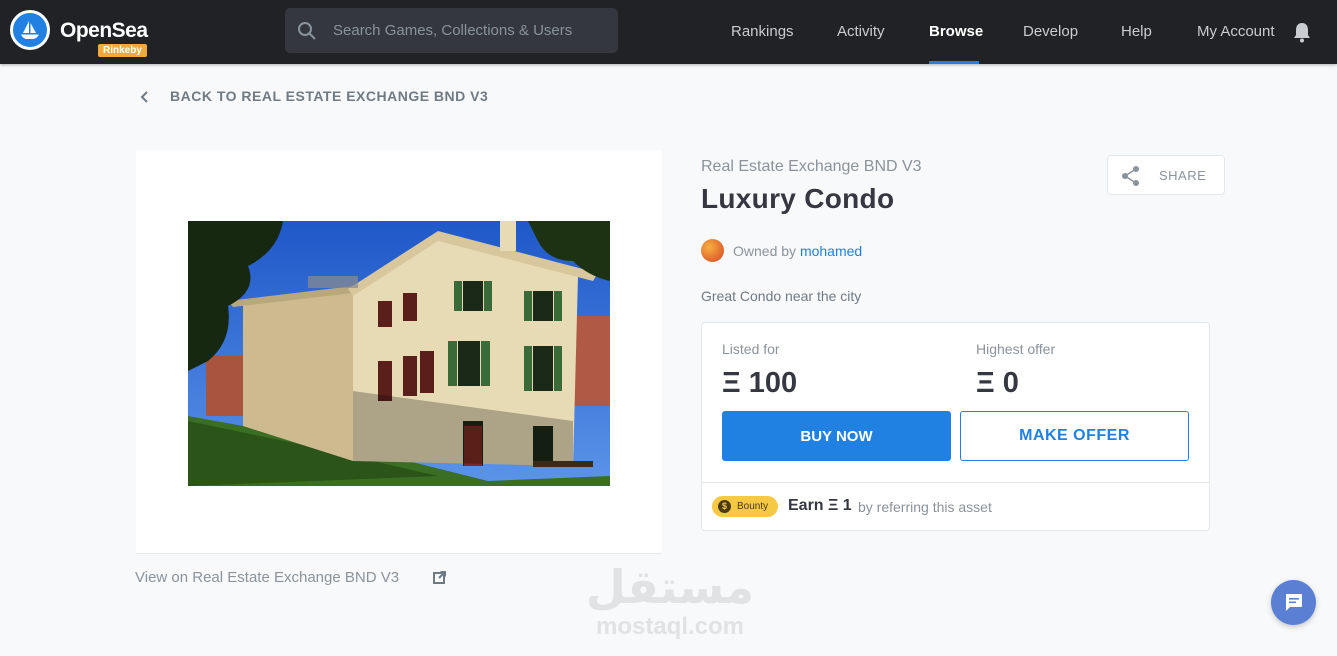  I want to click on nav-activity: Activity, so click(861, 31).